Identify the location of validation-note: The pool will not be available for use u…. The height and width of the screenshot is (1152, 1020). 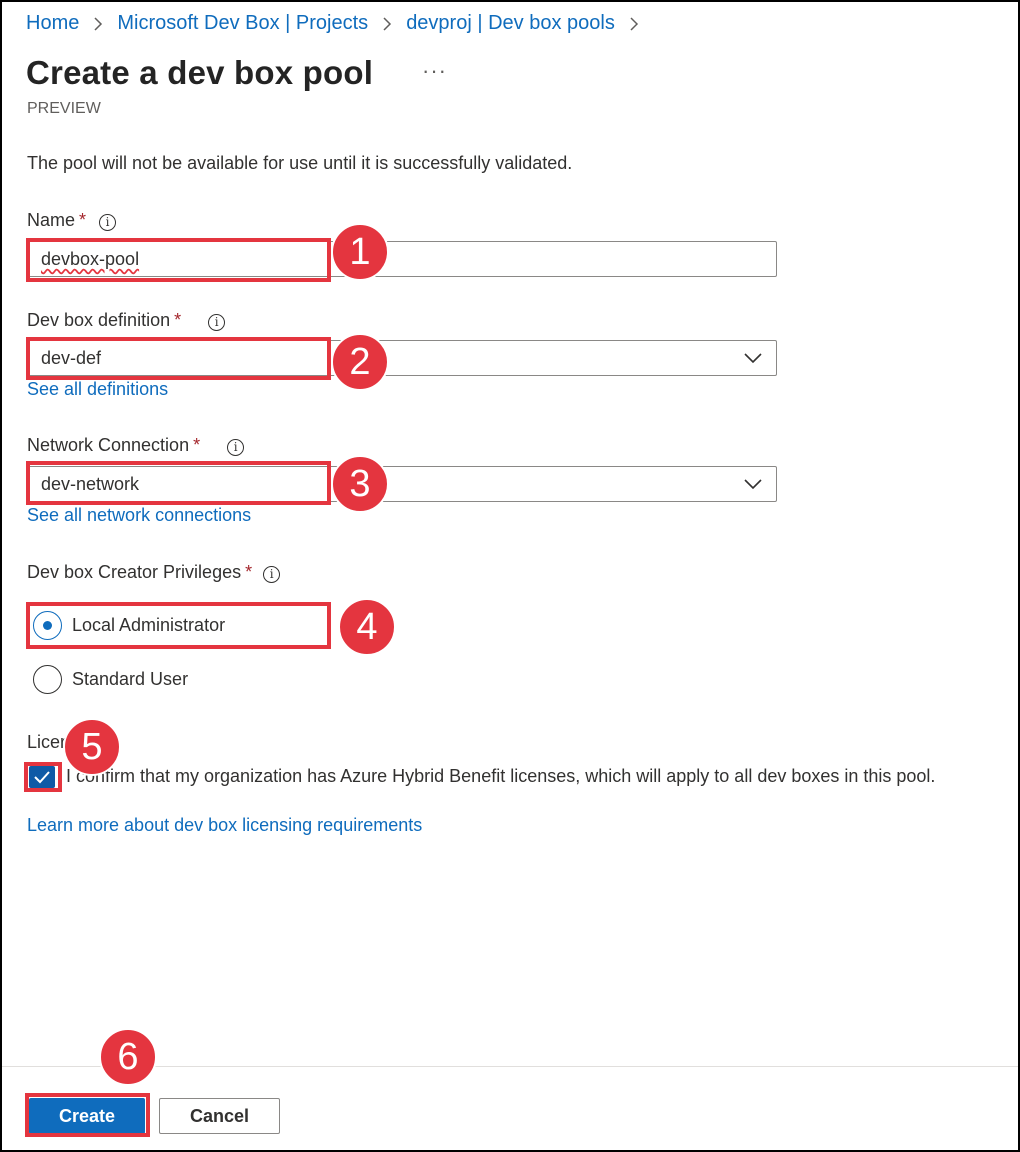
(300, 163).